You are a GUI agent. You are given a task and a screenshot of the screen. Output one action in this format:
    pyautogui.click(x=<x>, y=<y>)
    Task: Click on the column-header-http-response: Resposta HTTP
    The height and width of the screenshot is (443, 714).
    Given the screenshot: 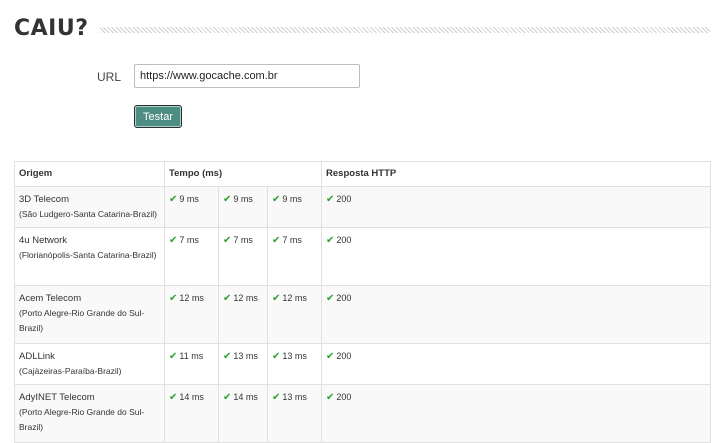 What is the action you would take?
    pyautogui.click(x=516, y=174)
    